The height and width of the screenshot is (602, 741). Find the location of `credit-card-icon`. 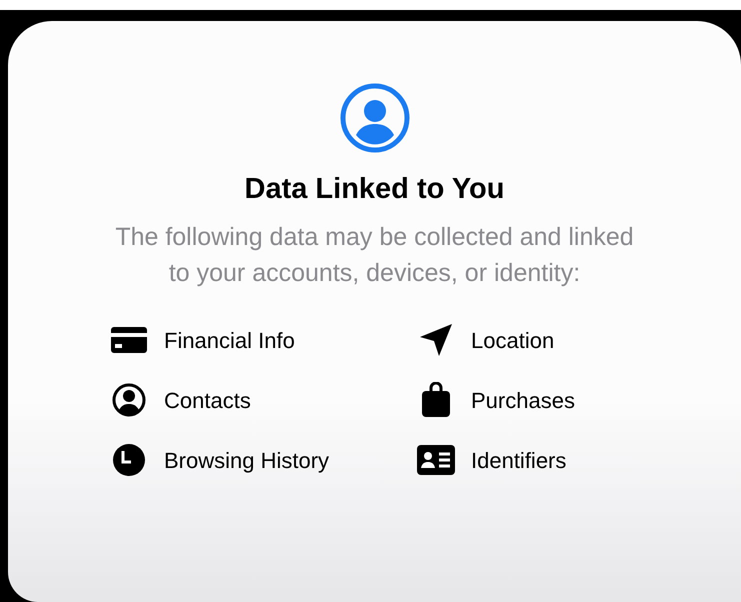

credit-card-icon is located at coordinates (129, 340).